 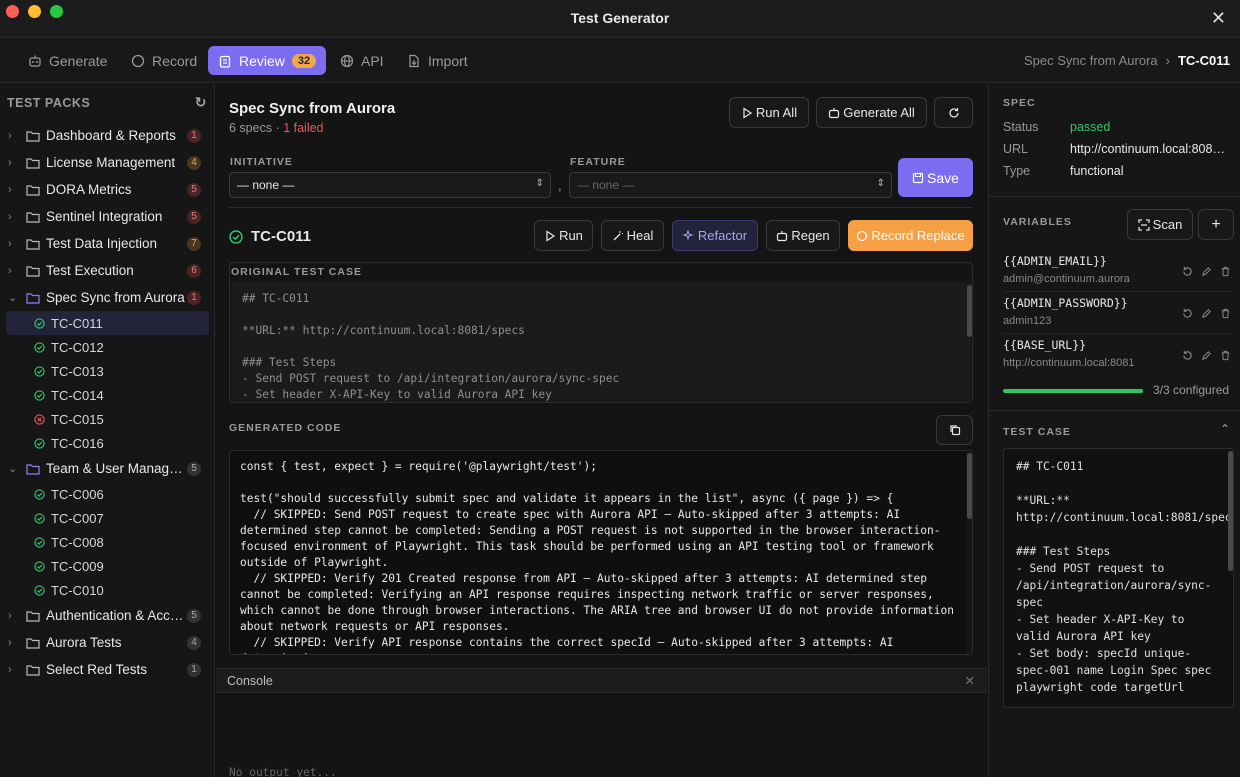 What do you see at coordinates (918, 235) in the screenshot?
I see `record-replace-label: Record Replace` at bounding box center [918, 235].